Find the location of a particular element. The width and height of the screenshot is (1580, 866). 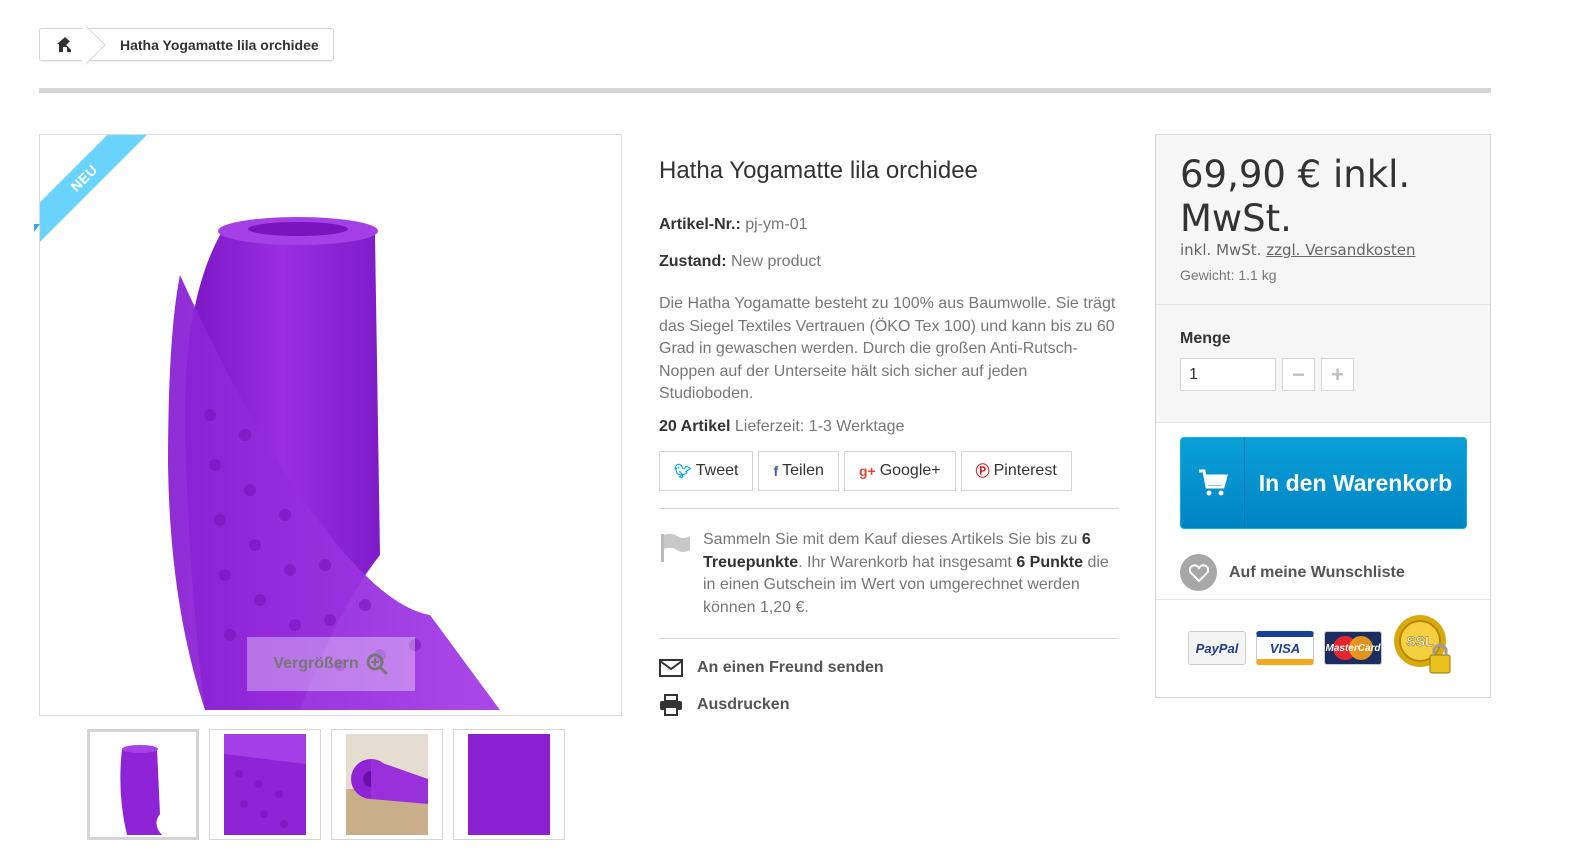

zoom-in-icon is located at coordinates (377, 664).